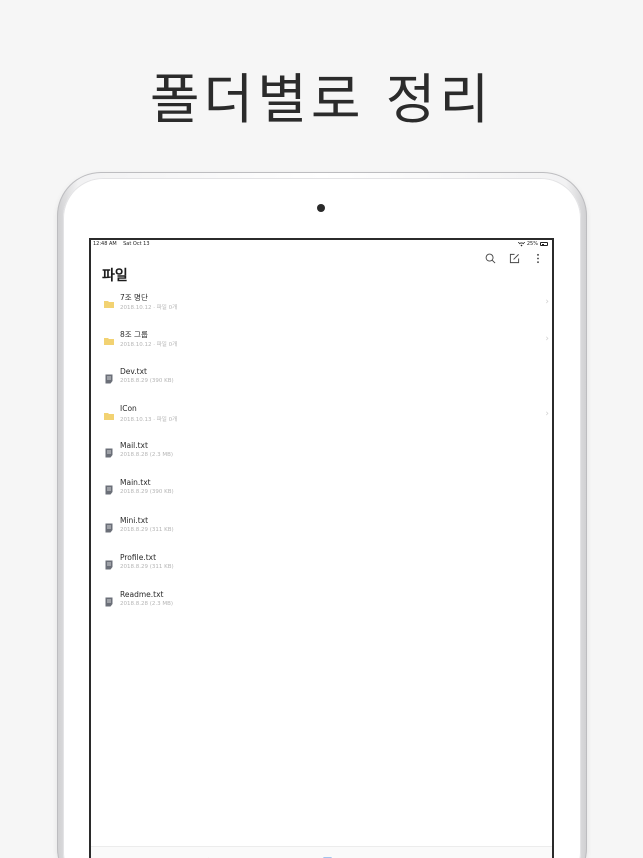  Describe the element at coordinates (133, 371) in the screenshot. I see `item-name: Dev.txt` at that location.